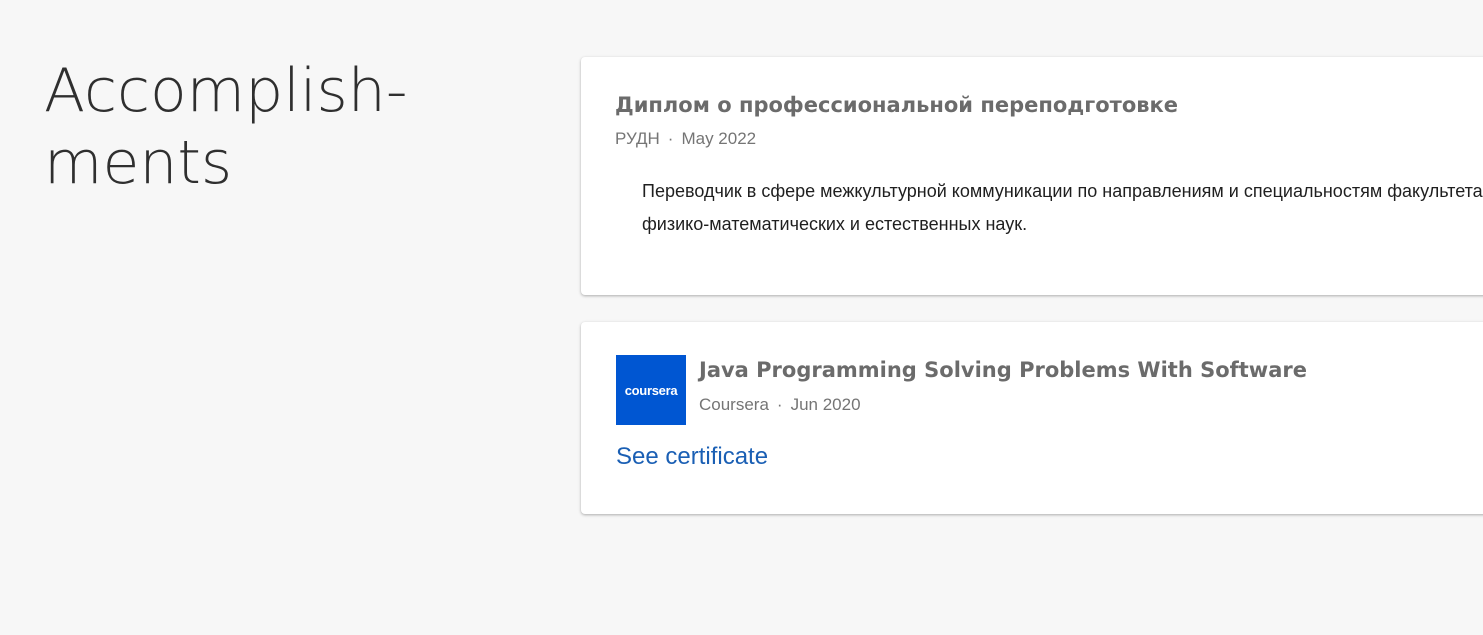  Describe the element at coordinates (897, 105) in the screenshot. I see `accomplishment-title: Диплом о профессиональной переподготовке` at that location.